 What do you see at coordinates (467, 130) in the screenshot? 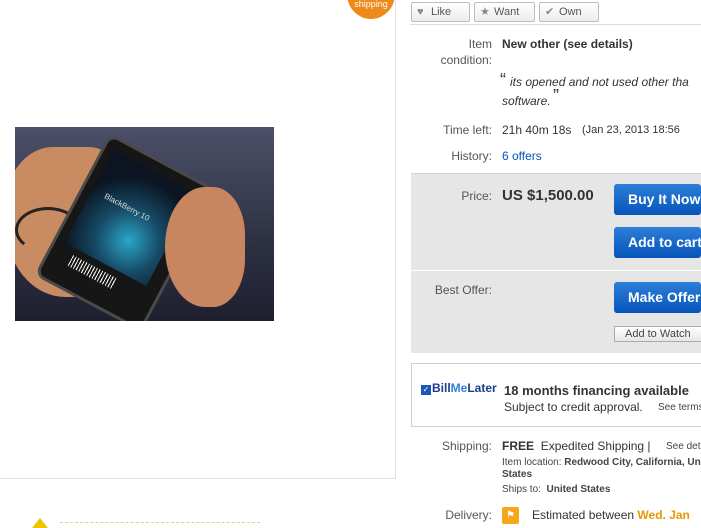
I see `time-left-label: Time left:` at bounding box center [467, 130].